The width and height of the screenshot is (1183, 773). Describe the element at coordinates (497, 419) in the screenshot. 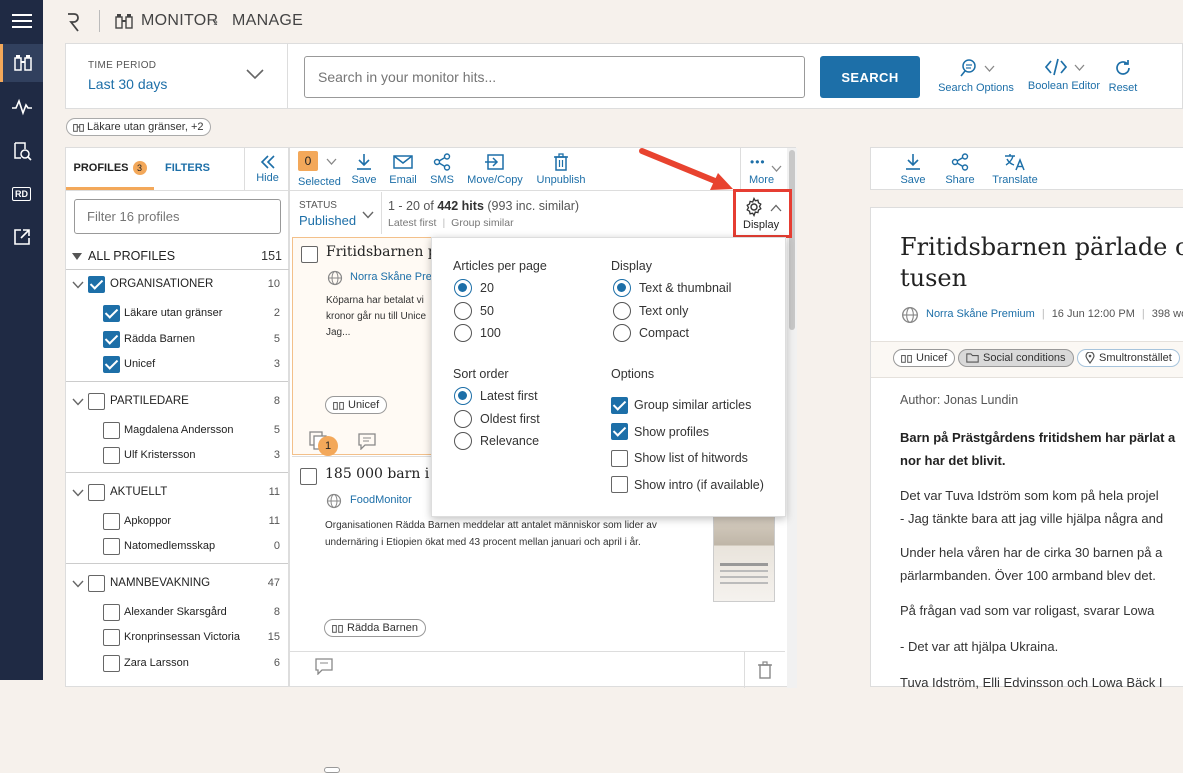

I see `sort-option: Oldest first` at that location.